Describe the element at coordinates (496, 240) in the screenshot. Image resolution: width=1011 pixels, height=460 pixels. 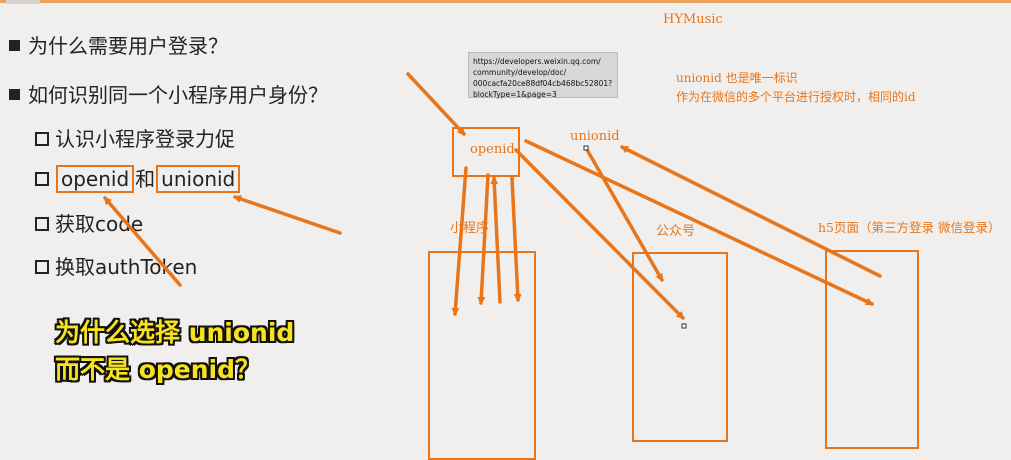
I see `arrow-openid-up` at that location.